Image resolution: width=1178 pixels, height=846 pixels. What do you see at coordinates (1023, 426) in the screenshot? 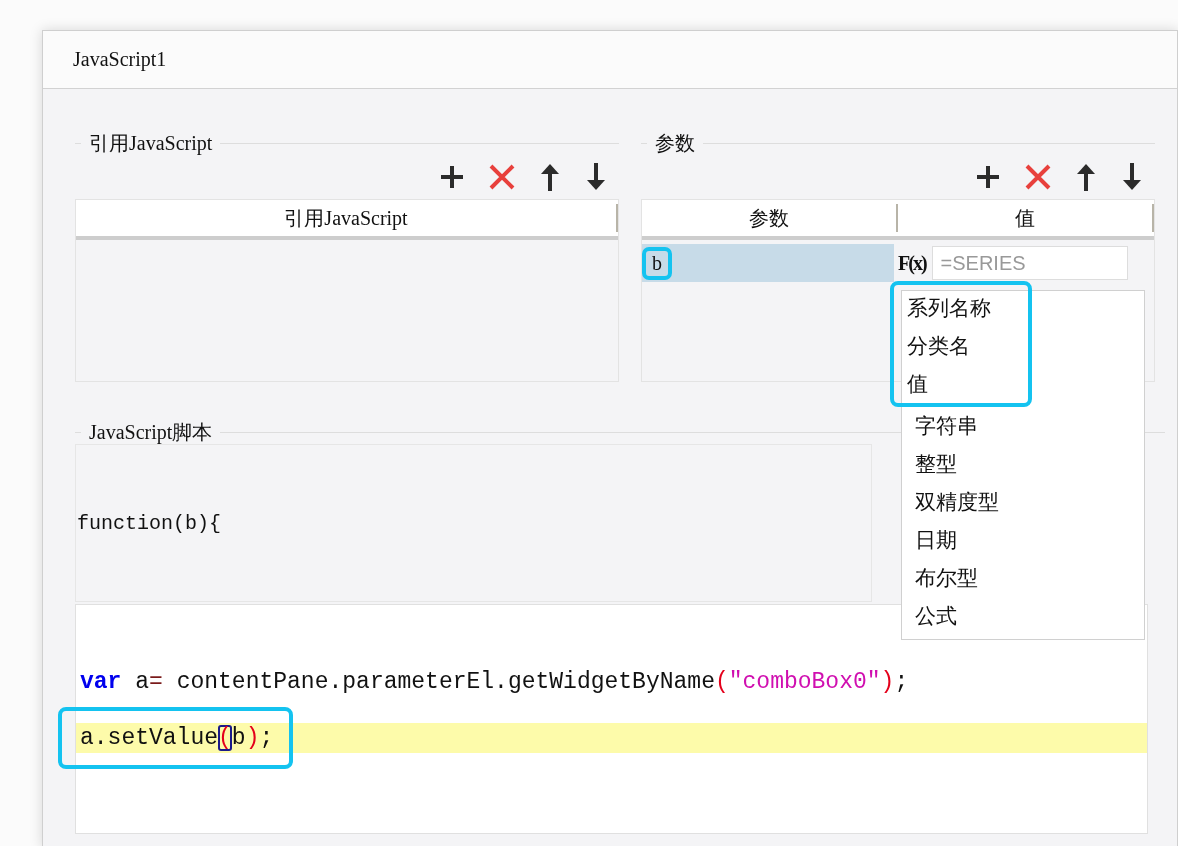
I see `dropdown-option: 字符串` at bounding box center [1023, 426].